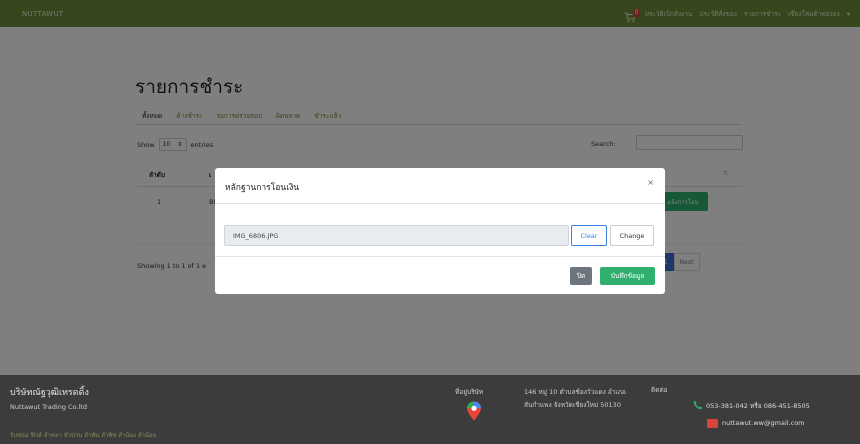  I want to click on map-pin-icon, so click(474, 411).